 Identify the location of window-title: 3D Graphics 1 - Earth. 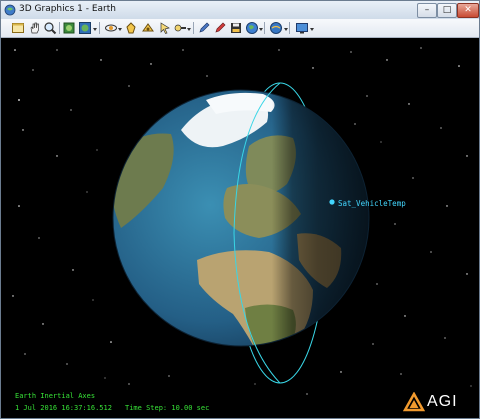
(67, 9).